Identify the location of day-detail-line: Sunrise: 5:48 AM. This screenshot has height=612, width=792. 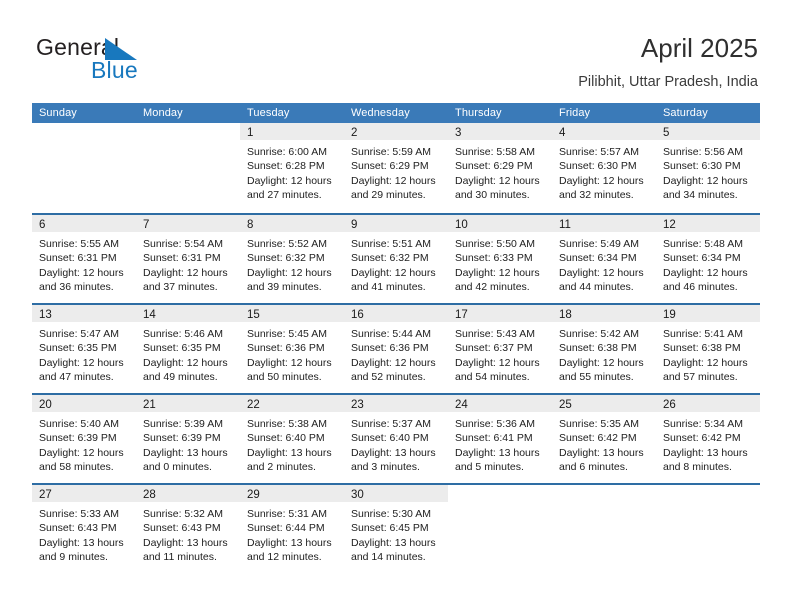
(703, 244).